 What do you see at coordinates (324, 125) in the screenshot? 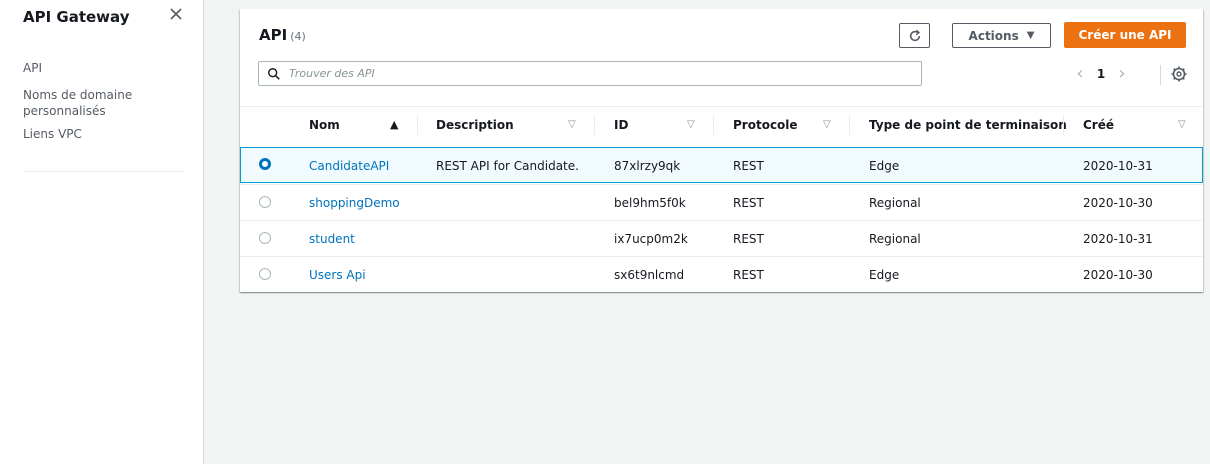
I see `column-label-name: Nom` at bounding box center [324, 125].